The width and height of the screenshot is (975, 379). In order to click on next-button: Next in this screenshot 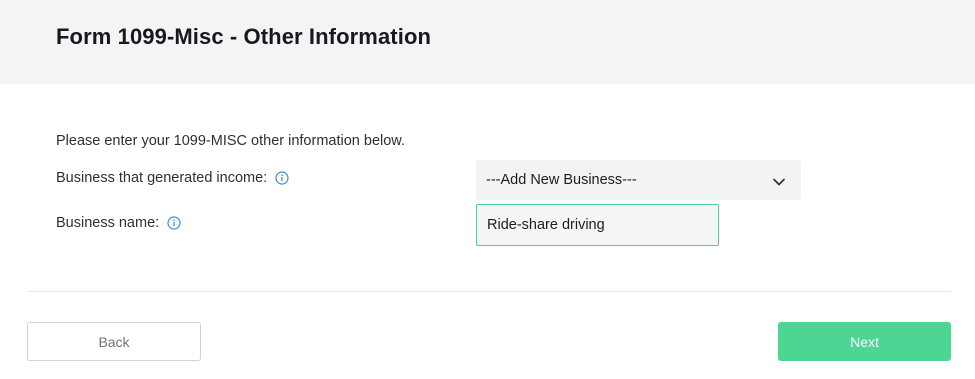, I will do `click(864, 341)`.